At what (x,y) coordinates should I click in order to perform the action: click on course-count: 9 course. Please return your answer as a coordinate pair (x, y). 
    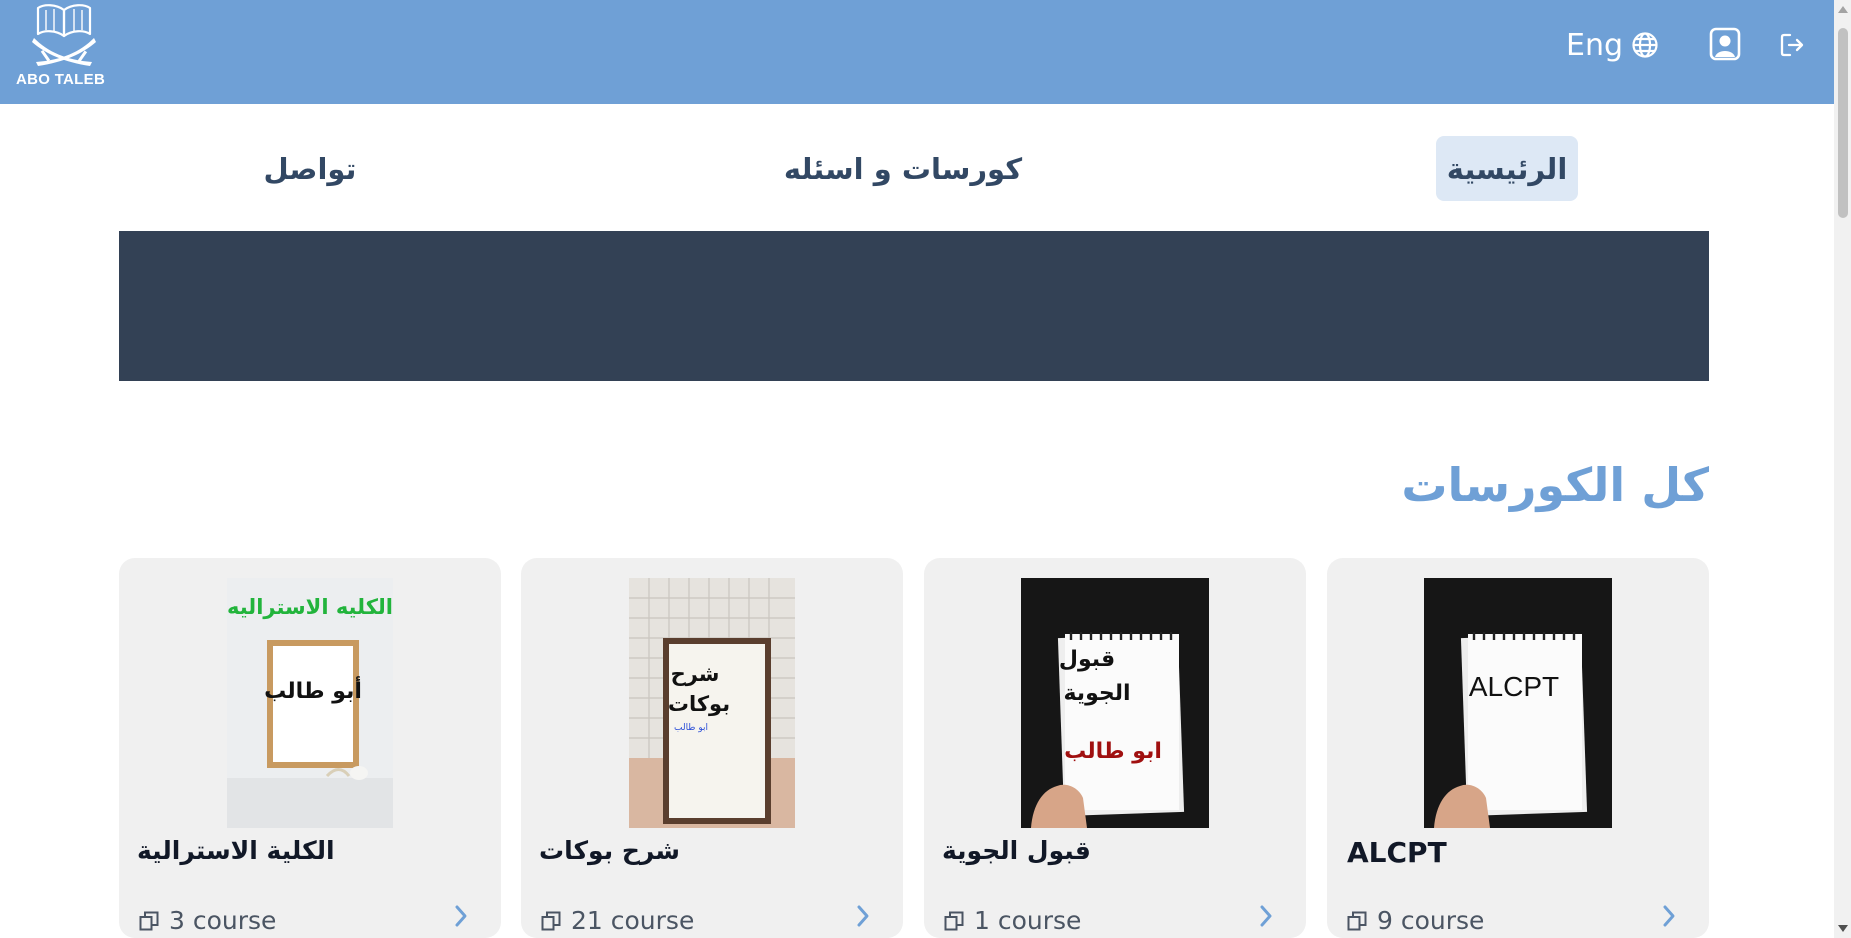
    Looking at the image, I should click on (1415, 920).